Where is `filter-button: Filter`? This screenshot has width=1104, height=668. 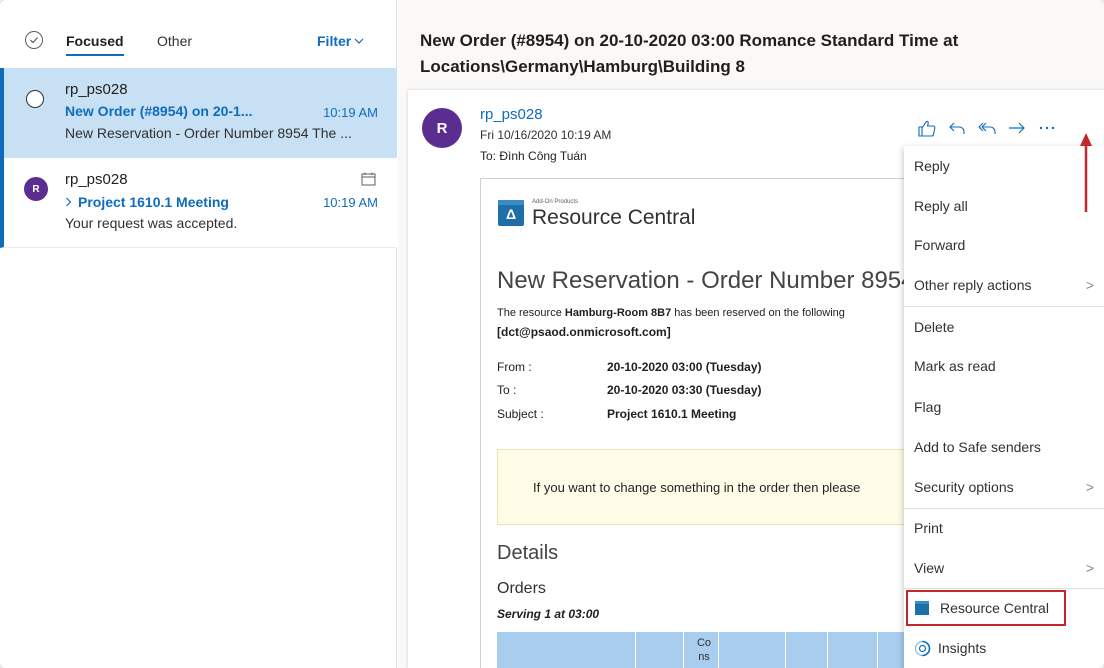
filter-button: Filter is located at coordinates (340, 41).